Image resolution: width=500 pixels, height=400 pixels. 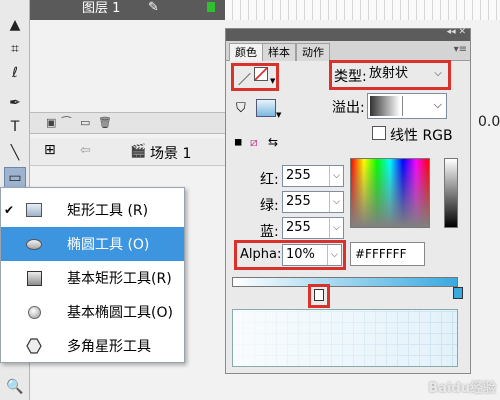 What do you see at coordinates (153, 7) in the screenshot?
I see `pencil-icon: ✎` at bounding box center [153, 7].